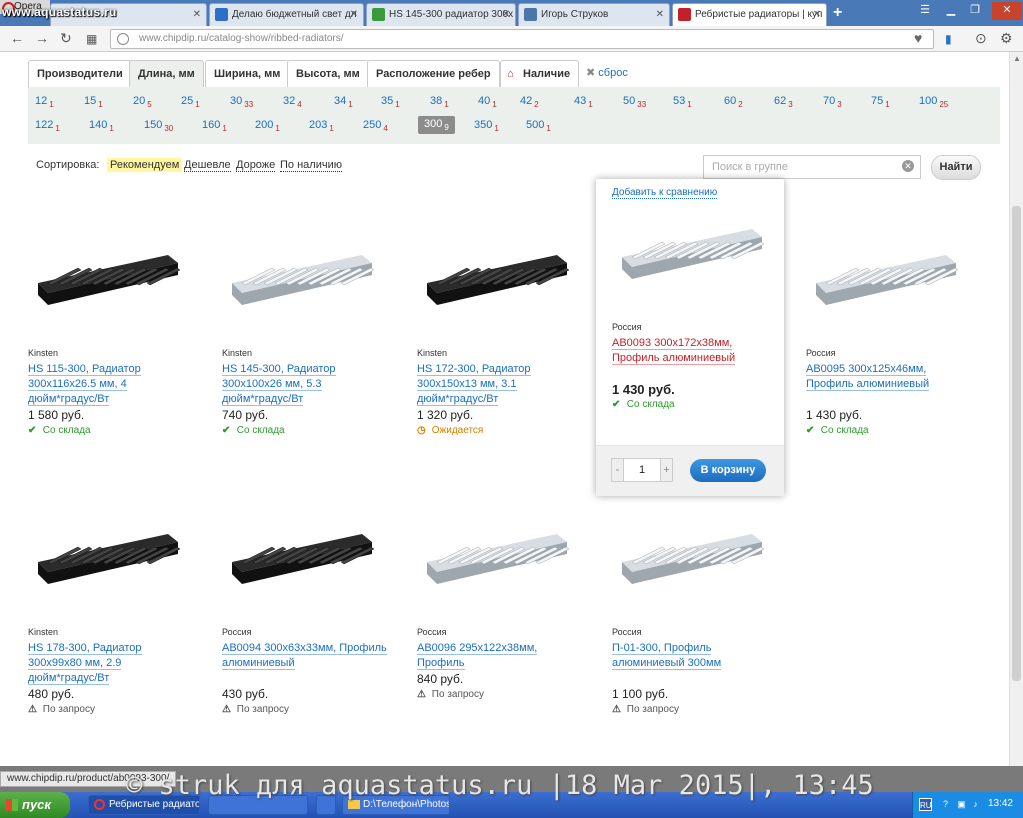  I want to click on quantity-stepper: - 1 +, so click(642, 470).